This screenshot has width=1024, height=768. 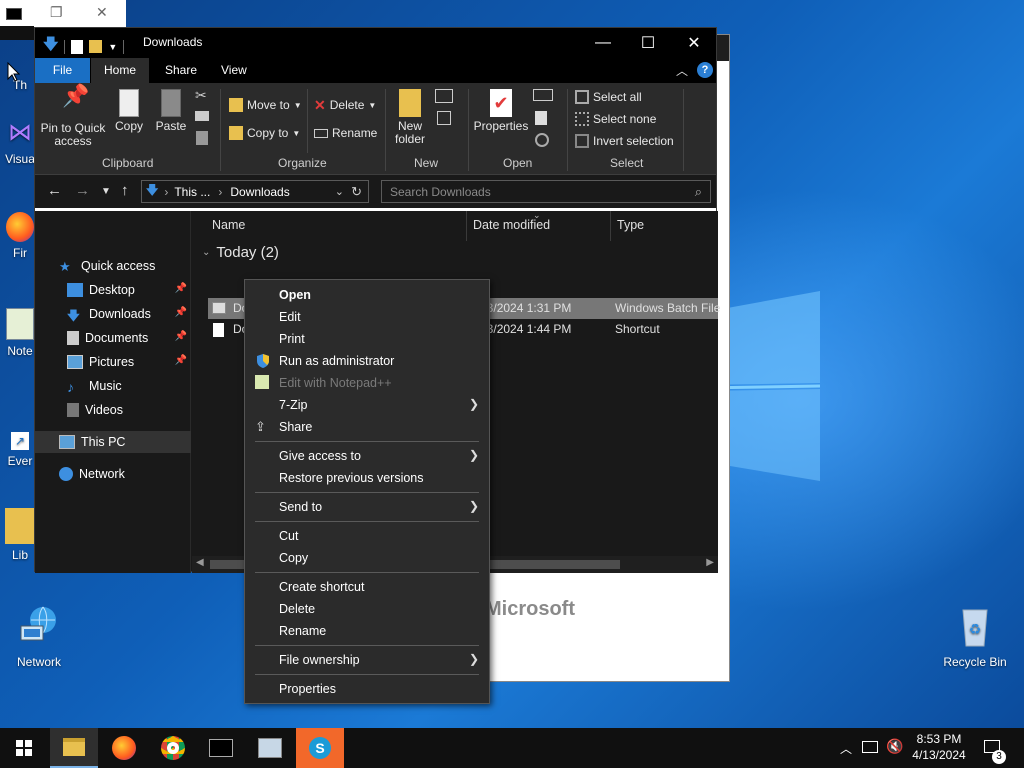 What do you see at coordinates (240, 252) in the screenshot?
I see `group-header-today: ⌄ Today (2)` at bounding box center [240, 252].